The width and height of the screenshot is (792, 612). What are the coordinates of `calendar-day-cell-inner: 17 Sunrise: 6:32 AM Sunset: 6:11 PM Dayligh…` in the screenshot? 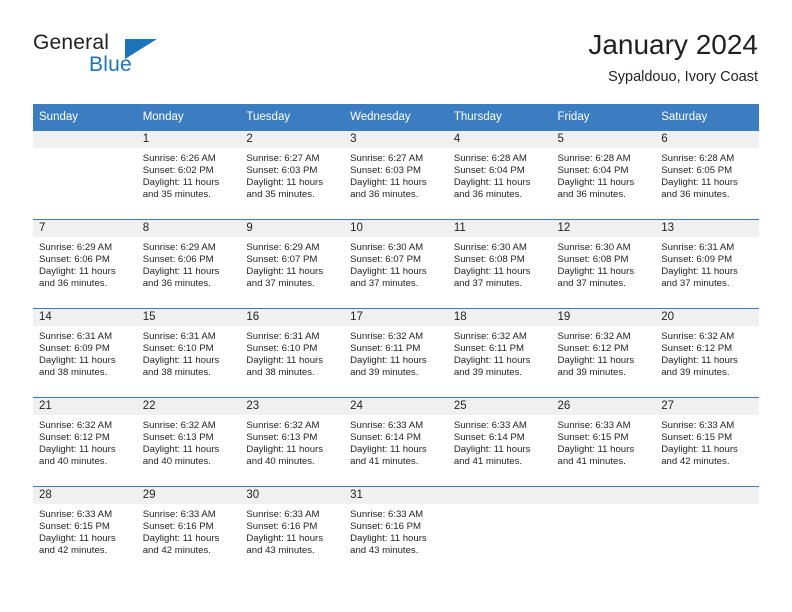 It's located at (396, 353).